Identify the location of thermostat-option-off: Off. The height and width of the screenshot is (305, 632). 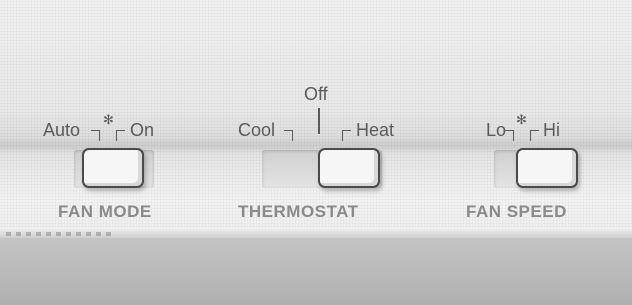
(316, 94).